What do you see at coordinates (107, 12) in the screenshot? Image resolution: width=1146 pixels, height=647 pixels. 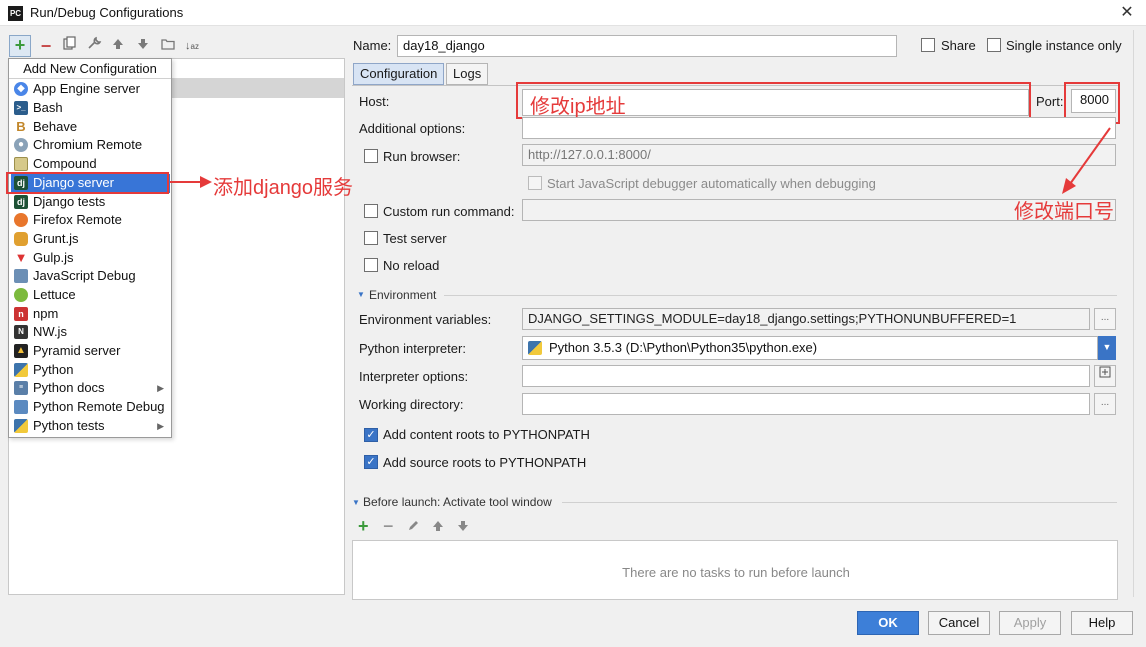 I see `window-title: Run/Debug Configurations` at bounding box center [107, 12].